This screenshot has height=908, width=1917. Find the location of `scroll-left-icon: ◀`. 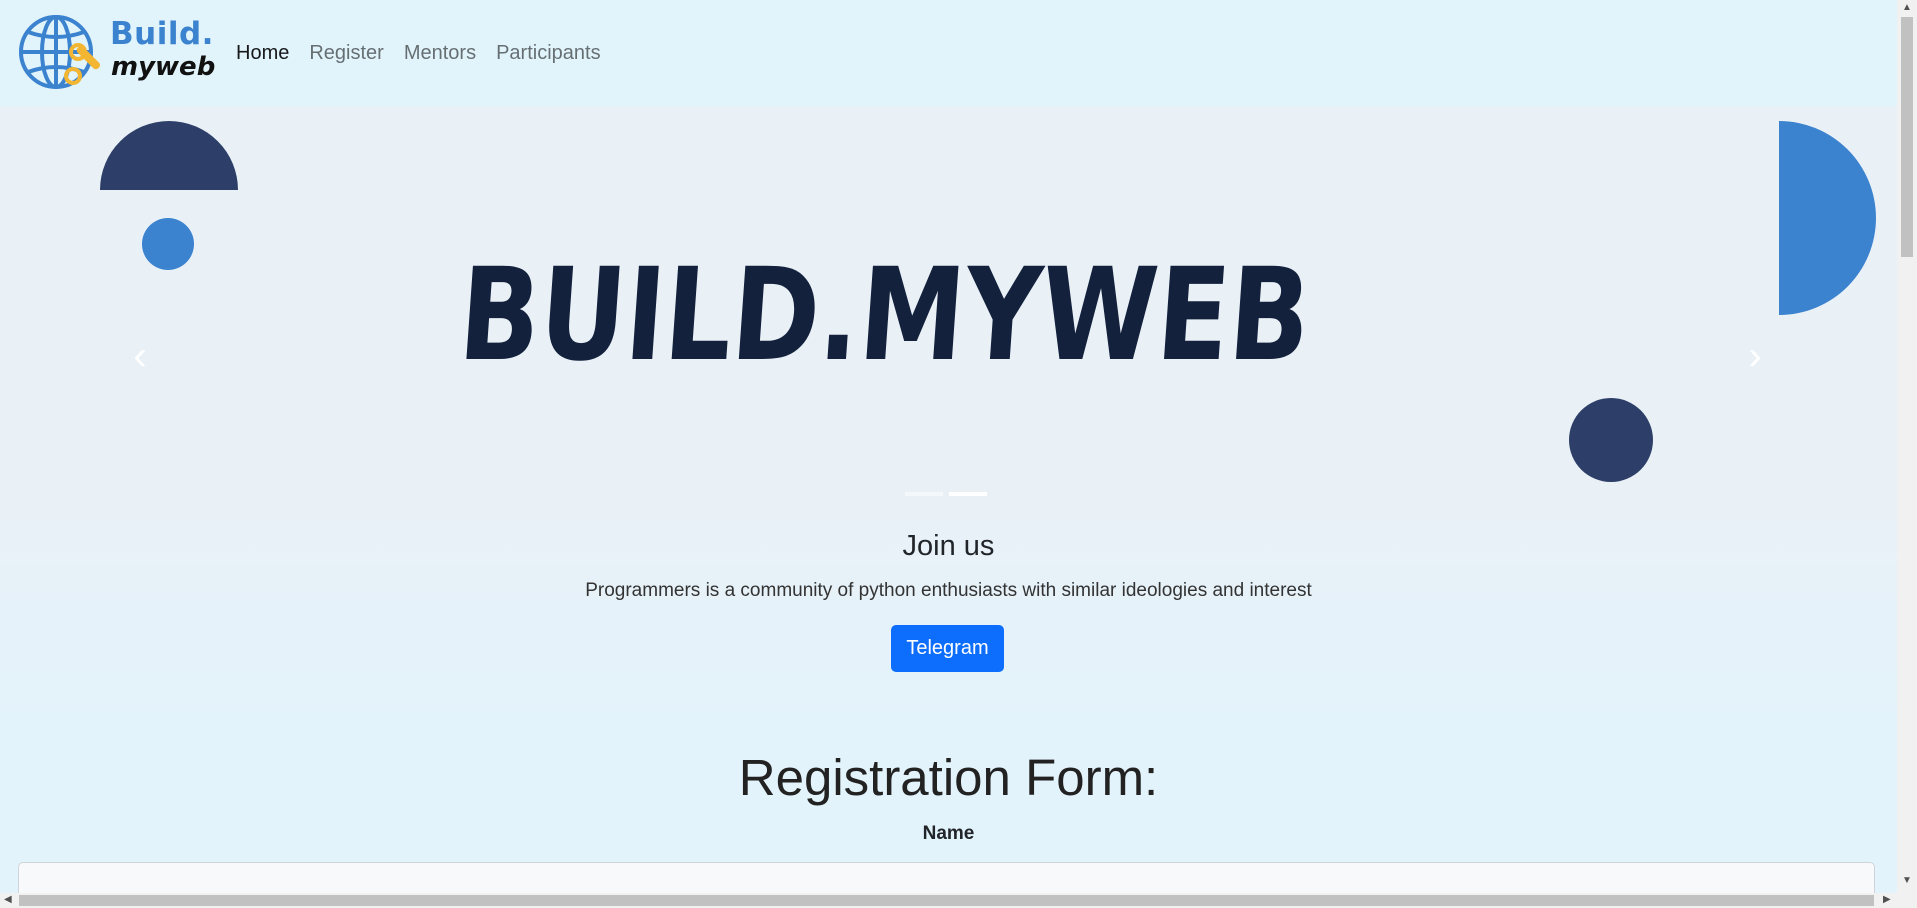

scroll-left-icon: ◀ is located at coordinates (8, 899).